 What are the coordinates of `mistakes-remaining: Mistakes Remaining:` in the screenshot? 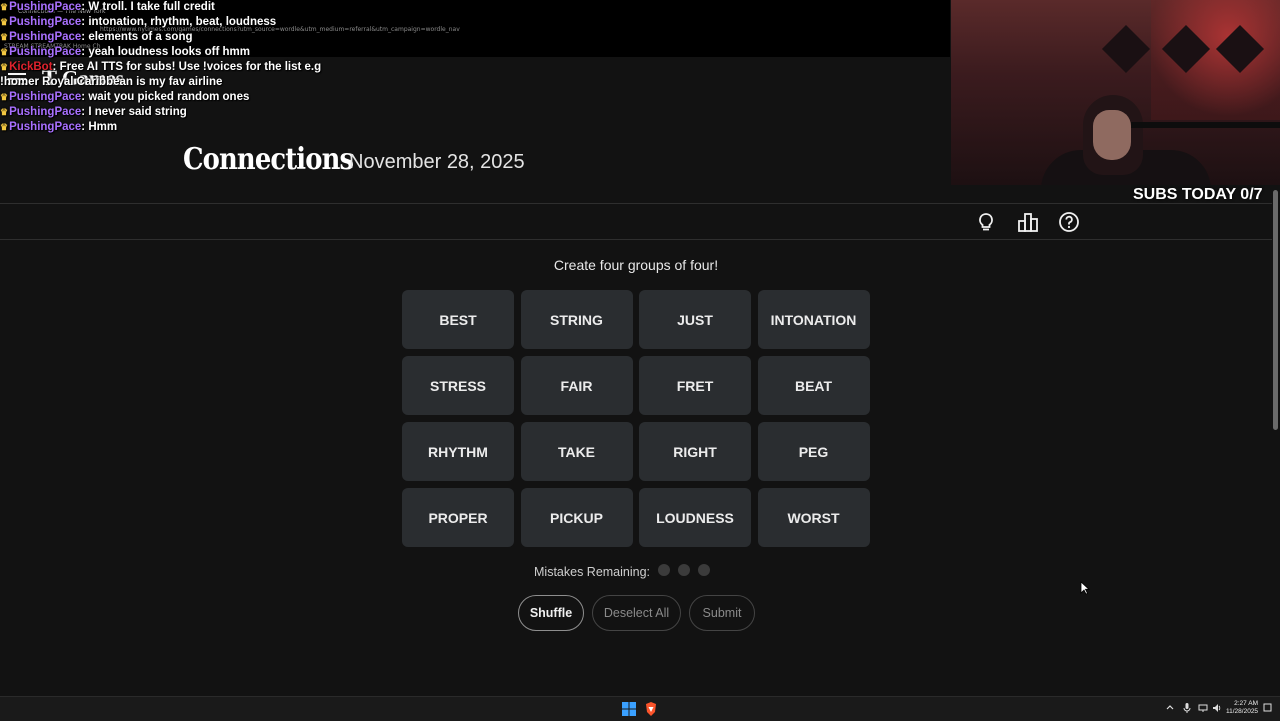 It's located at (622, 571).